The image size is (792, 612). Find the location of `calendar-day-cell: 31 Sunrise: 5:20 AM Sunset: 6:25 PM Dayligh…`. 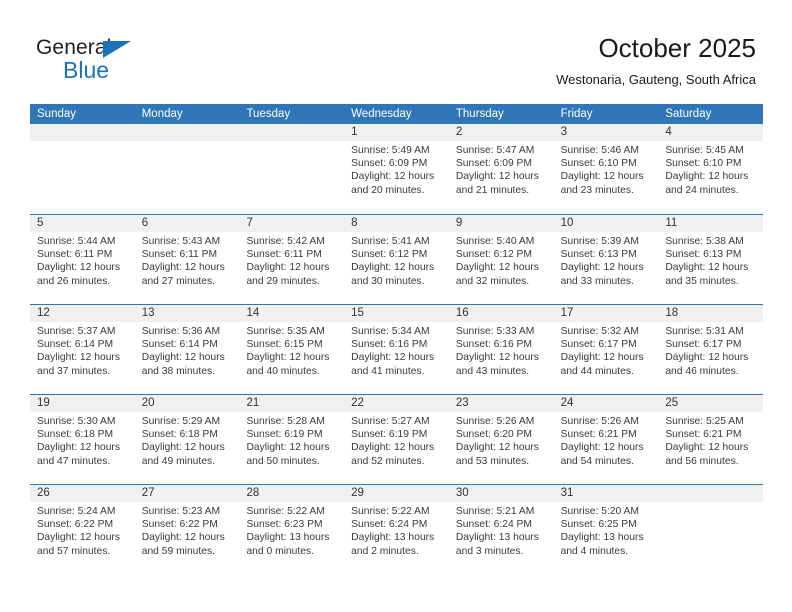

calendar-day-cell: 31 Sunrise: 5:20 AM Sunset: 6:25 PM Dayligh… is located at coordinates (606, 529).